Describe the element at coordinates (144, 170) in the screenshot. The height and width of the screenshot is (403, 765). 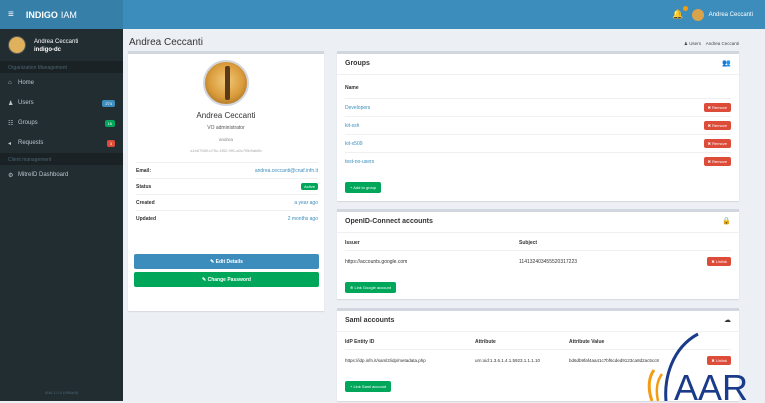
I see `row-key: Email:` at that location.